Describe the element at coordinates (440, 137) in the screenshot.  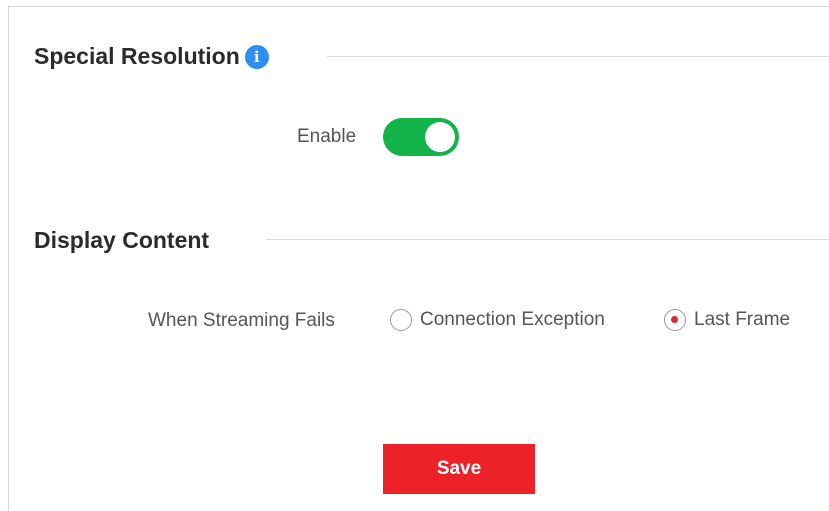
I see `toggle-knob` at that location.